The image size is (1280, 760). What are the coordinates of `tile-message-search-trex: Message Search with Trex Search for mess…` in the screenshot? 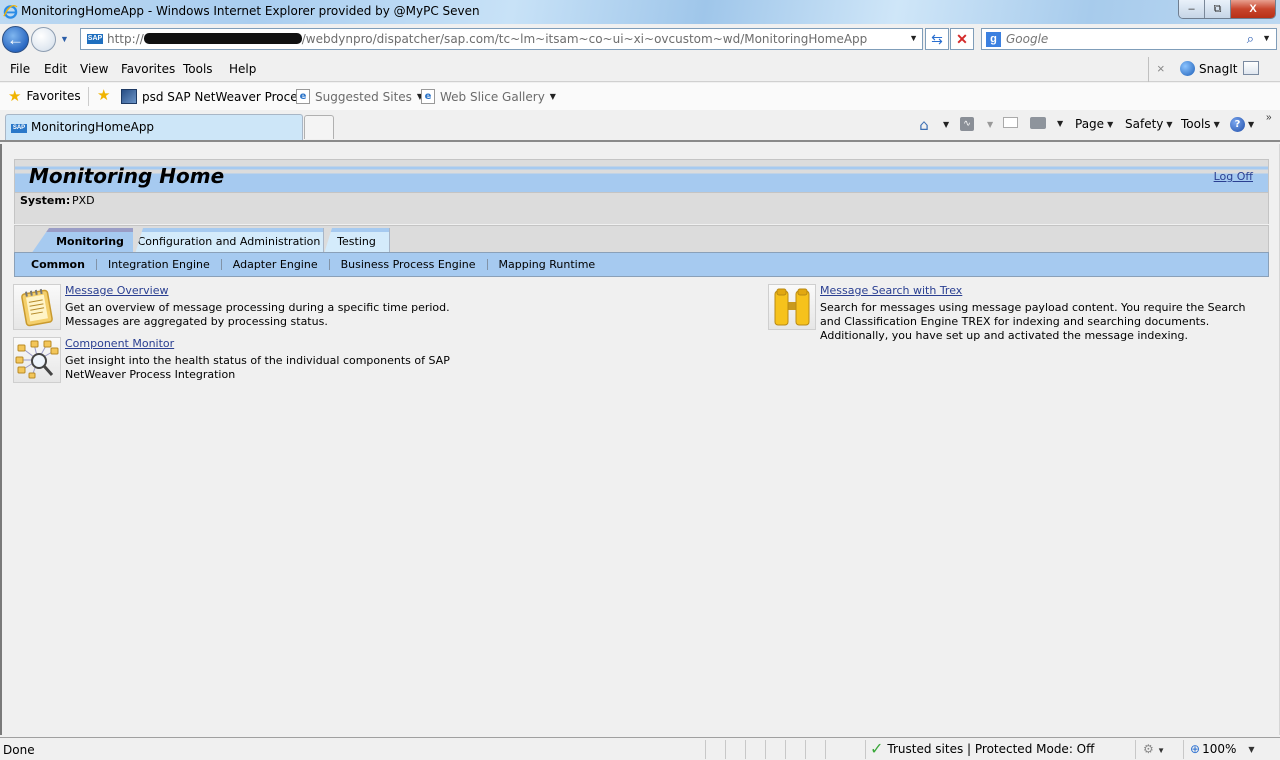 It's located at (1015, 316).